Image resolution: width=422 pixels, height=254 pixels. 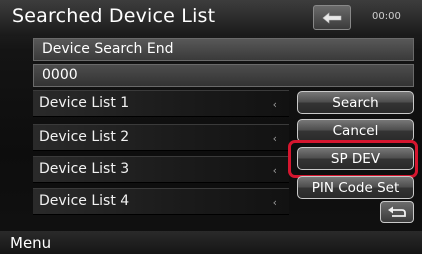 What do you see at coordinates (161, 201) in the screenshot?
I see `device-list-item-4: Device List 4 ‹` at bounding box center [161, 201].